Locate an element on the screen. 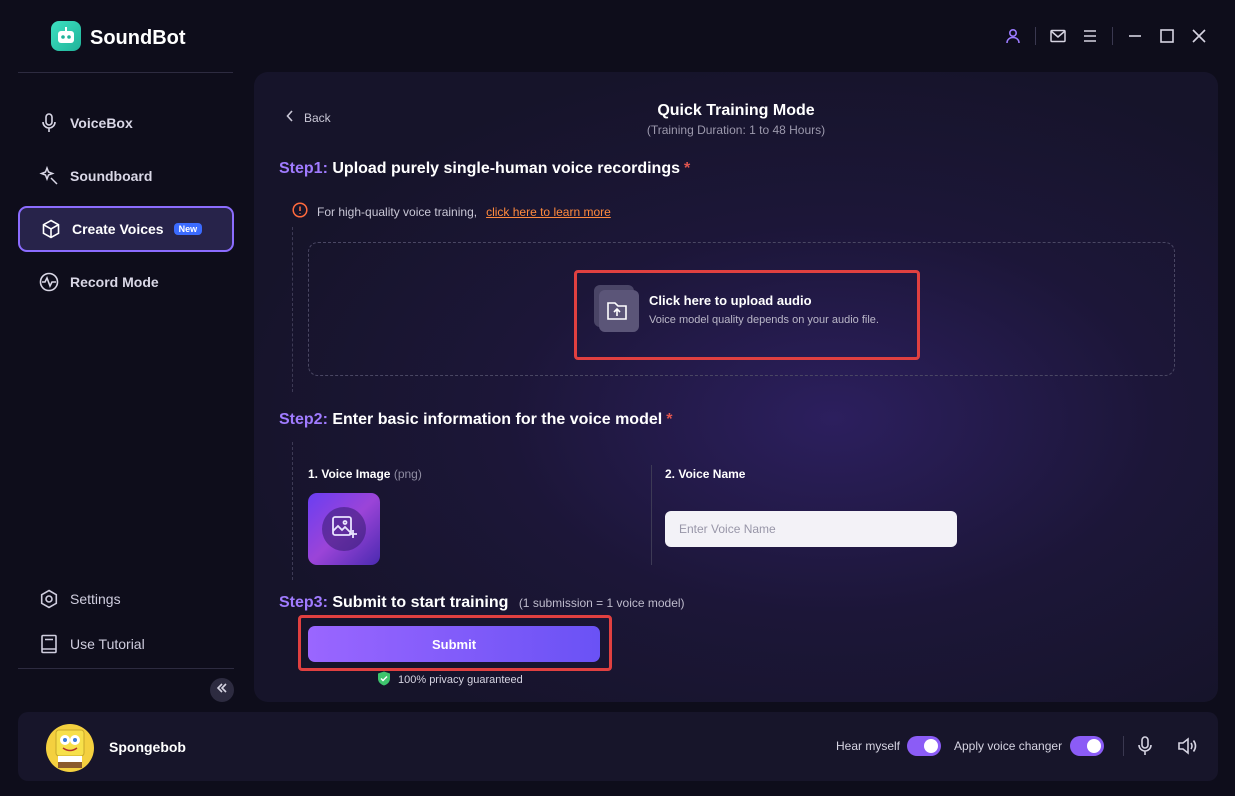 This screenshot has height=796, width=1235. sparkle-wand-icon is located at coordinates (49, 176).